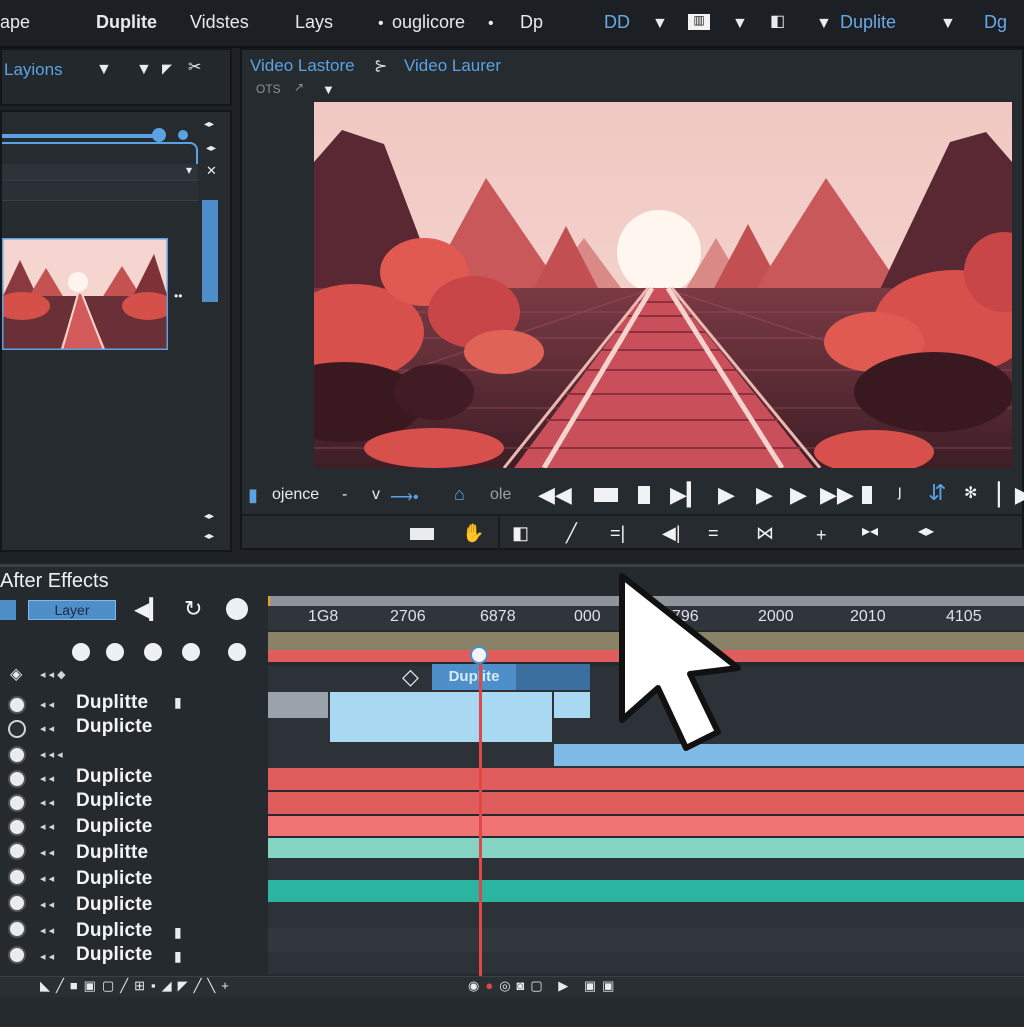  Describe the element at coordinates (422, 534) in the screenshot. I see `rect-tool-icon` at that location.